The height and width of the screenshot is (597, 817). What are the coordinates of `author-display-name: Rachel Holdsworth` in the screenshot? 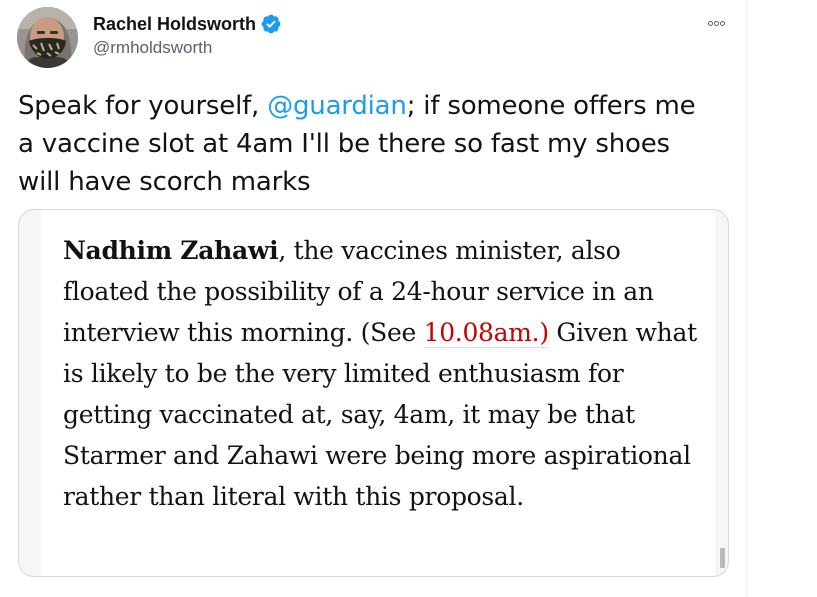 It's located at (174, 24).